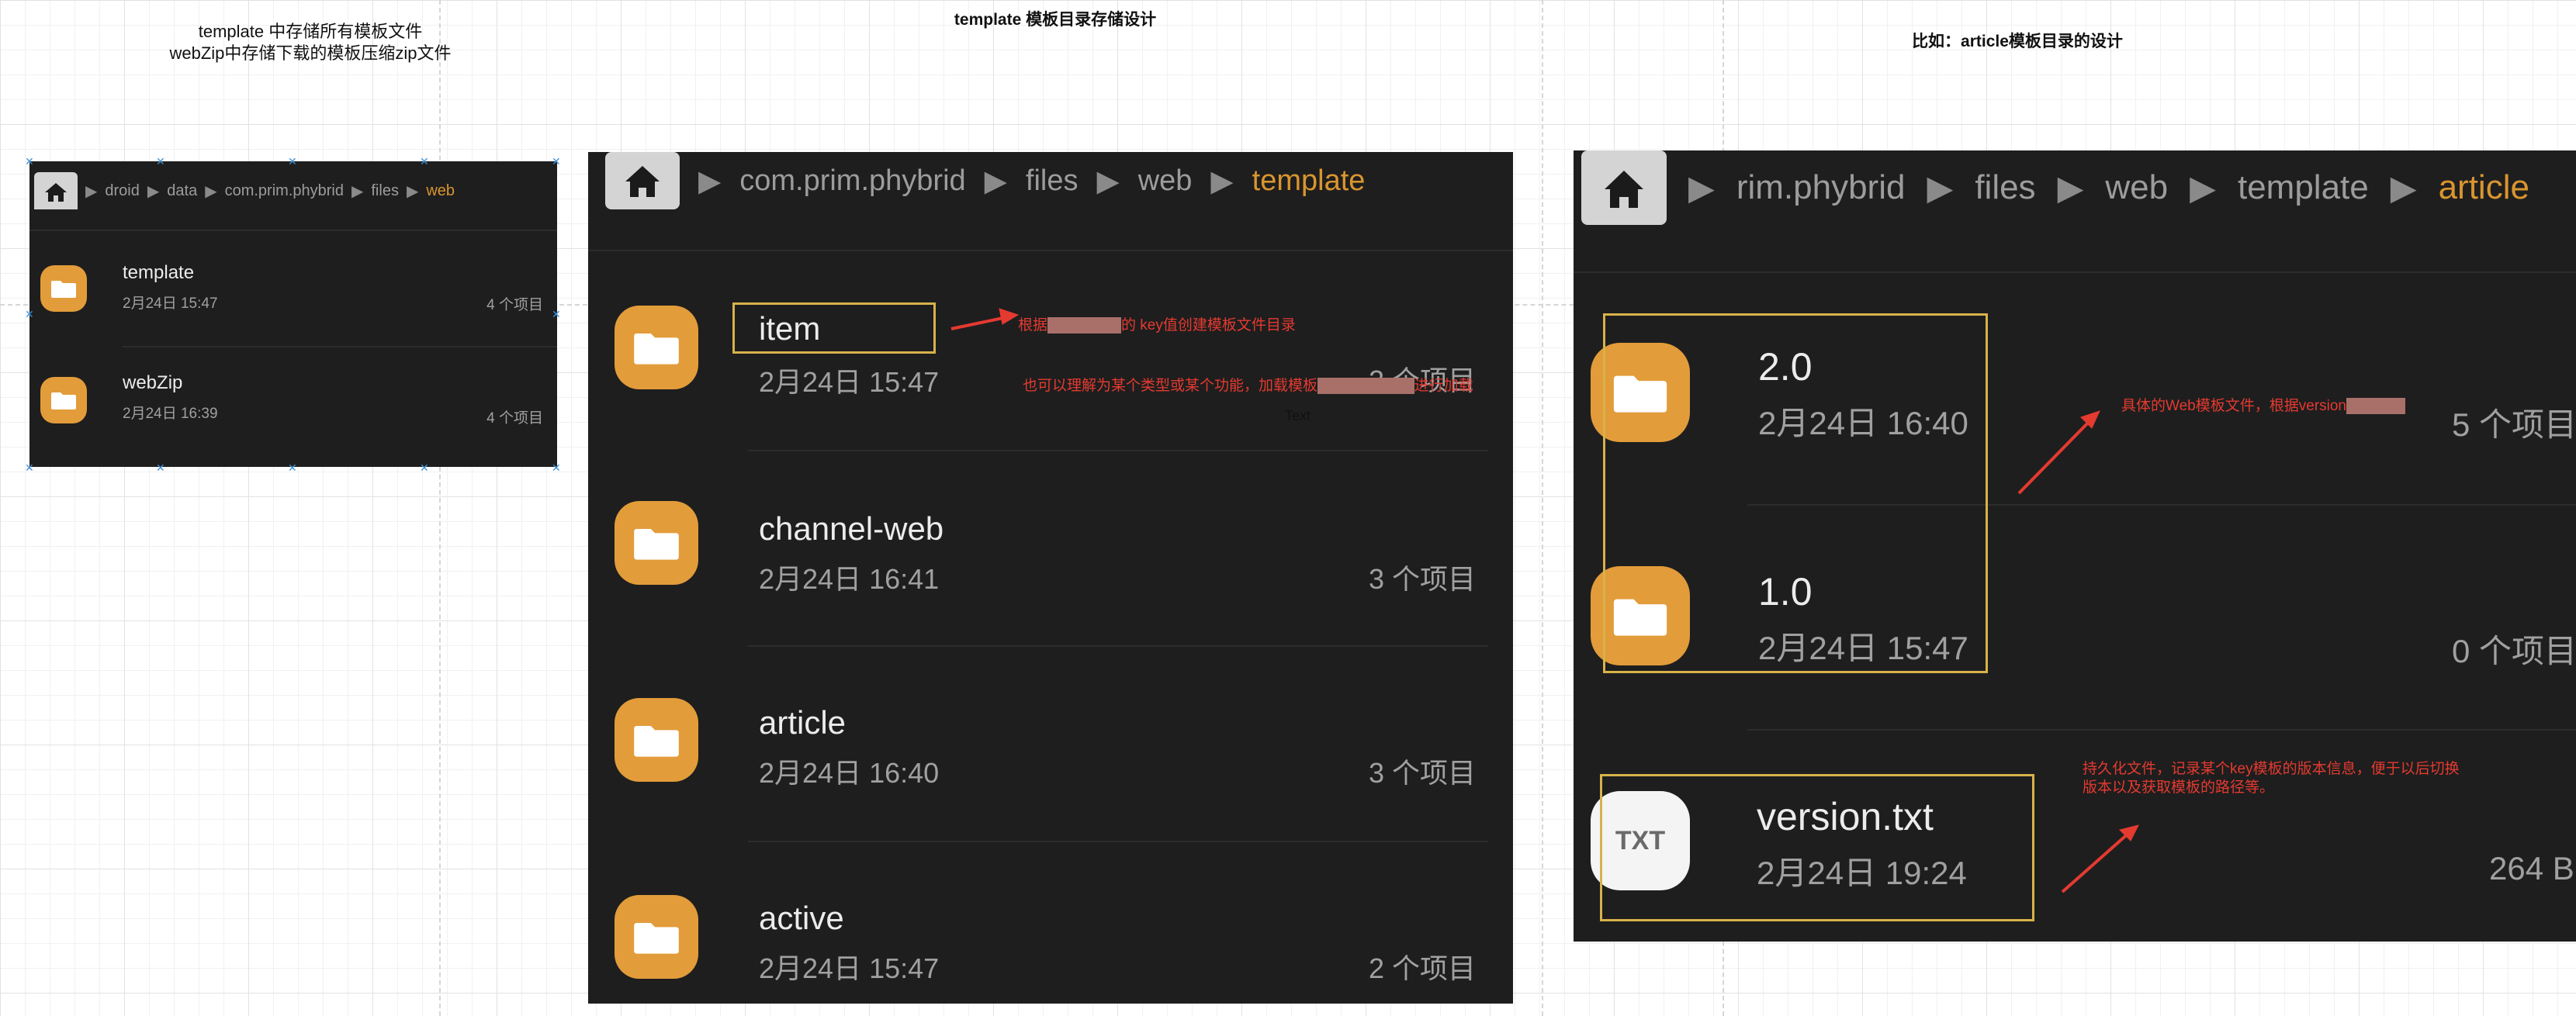  What do you see at coordinates (440, 191) in the screenshot?
I see `breadcrumb-active: web` at bounding box center [440, 191].